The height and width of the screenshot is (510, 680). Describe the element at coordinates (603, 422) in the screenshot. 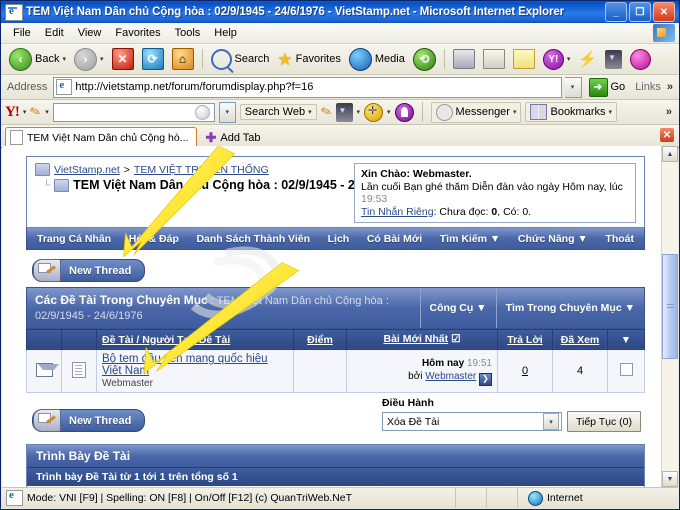

I see `moderation-go-button: Tiếp Tục (0)` at that location.